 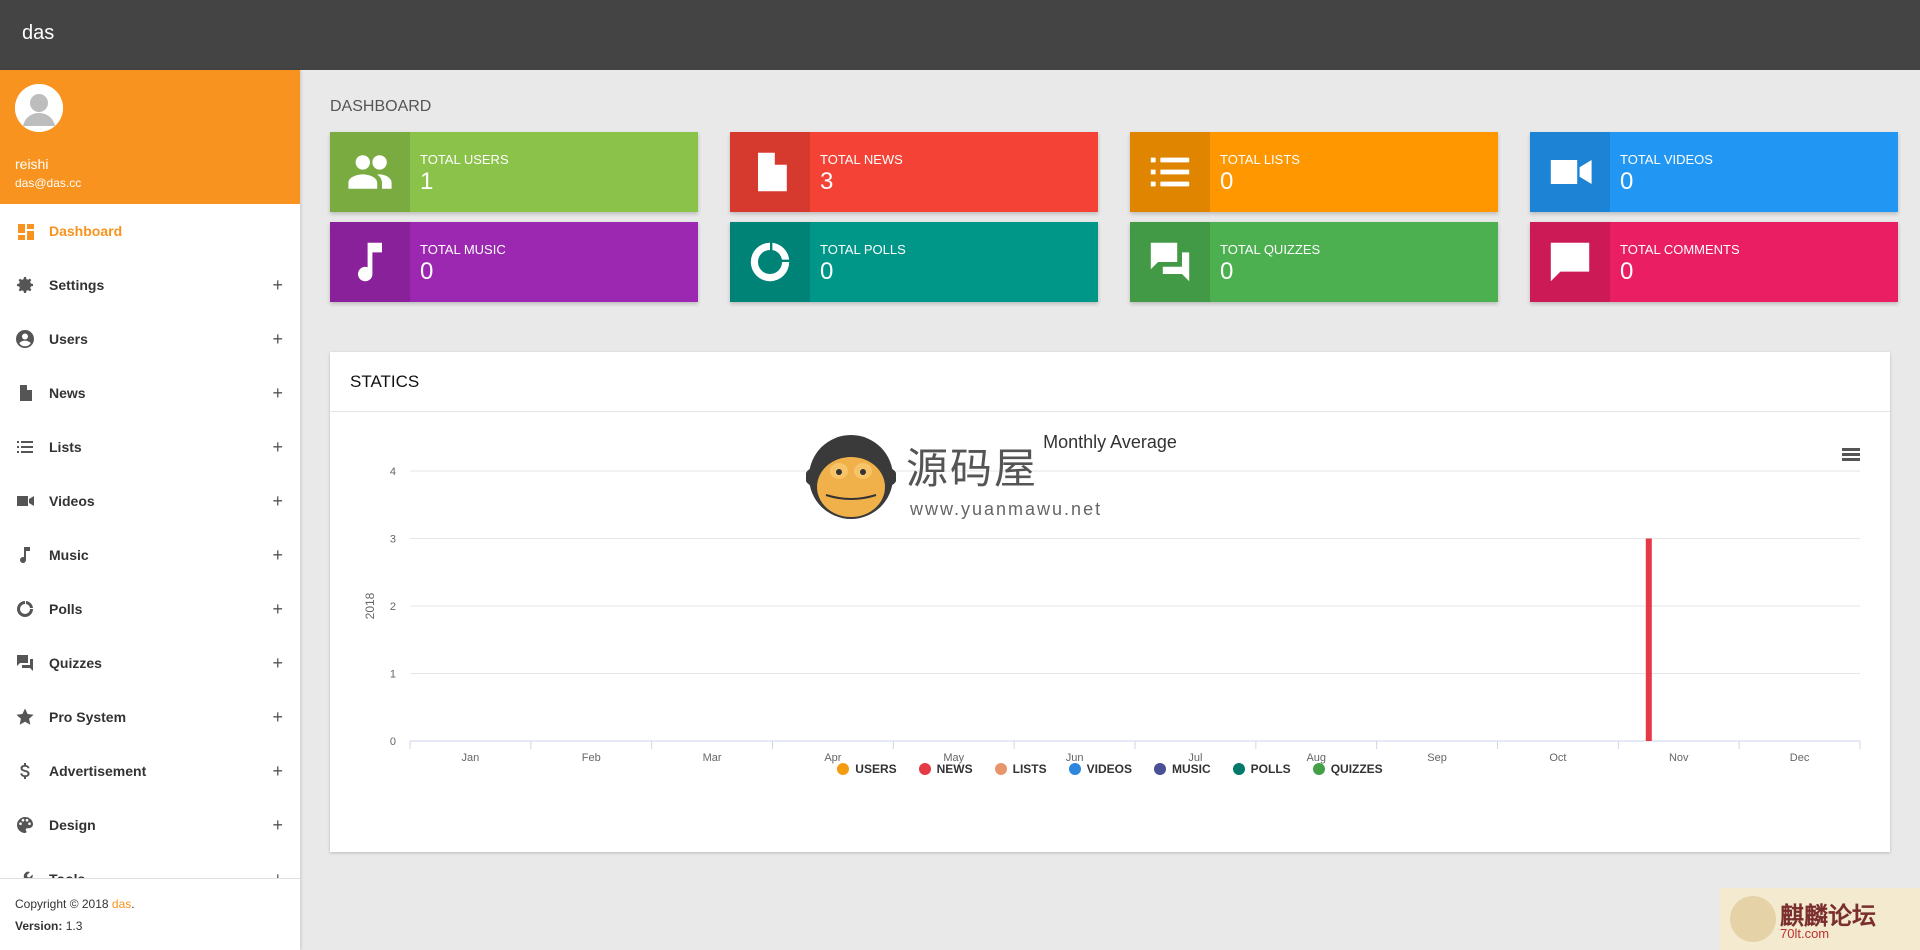 I want to click on users-icon, so click(x=370, y=172).